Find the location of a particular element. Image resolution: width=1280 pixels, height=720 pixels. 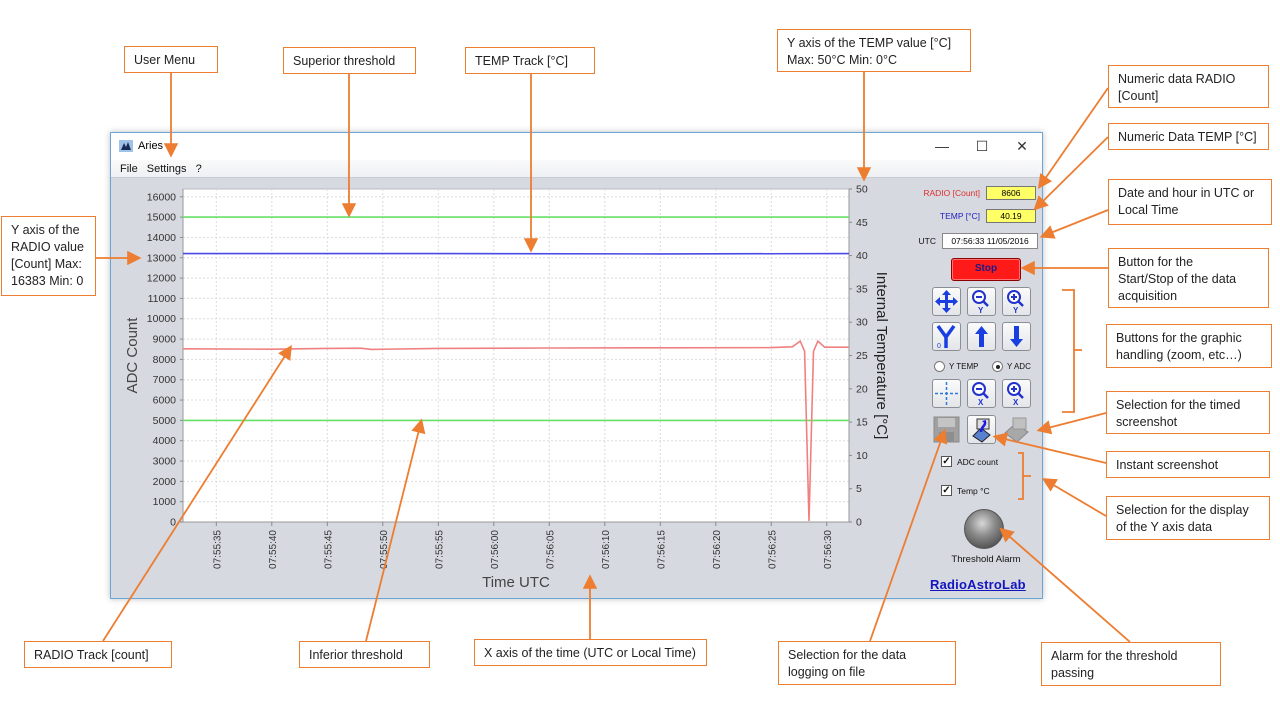

utc-label: UTC is located at coordinates (927, 241).